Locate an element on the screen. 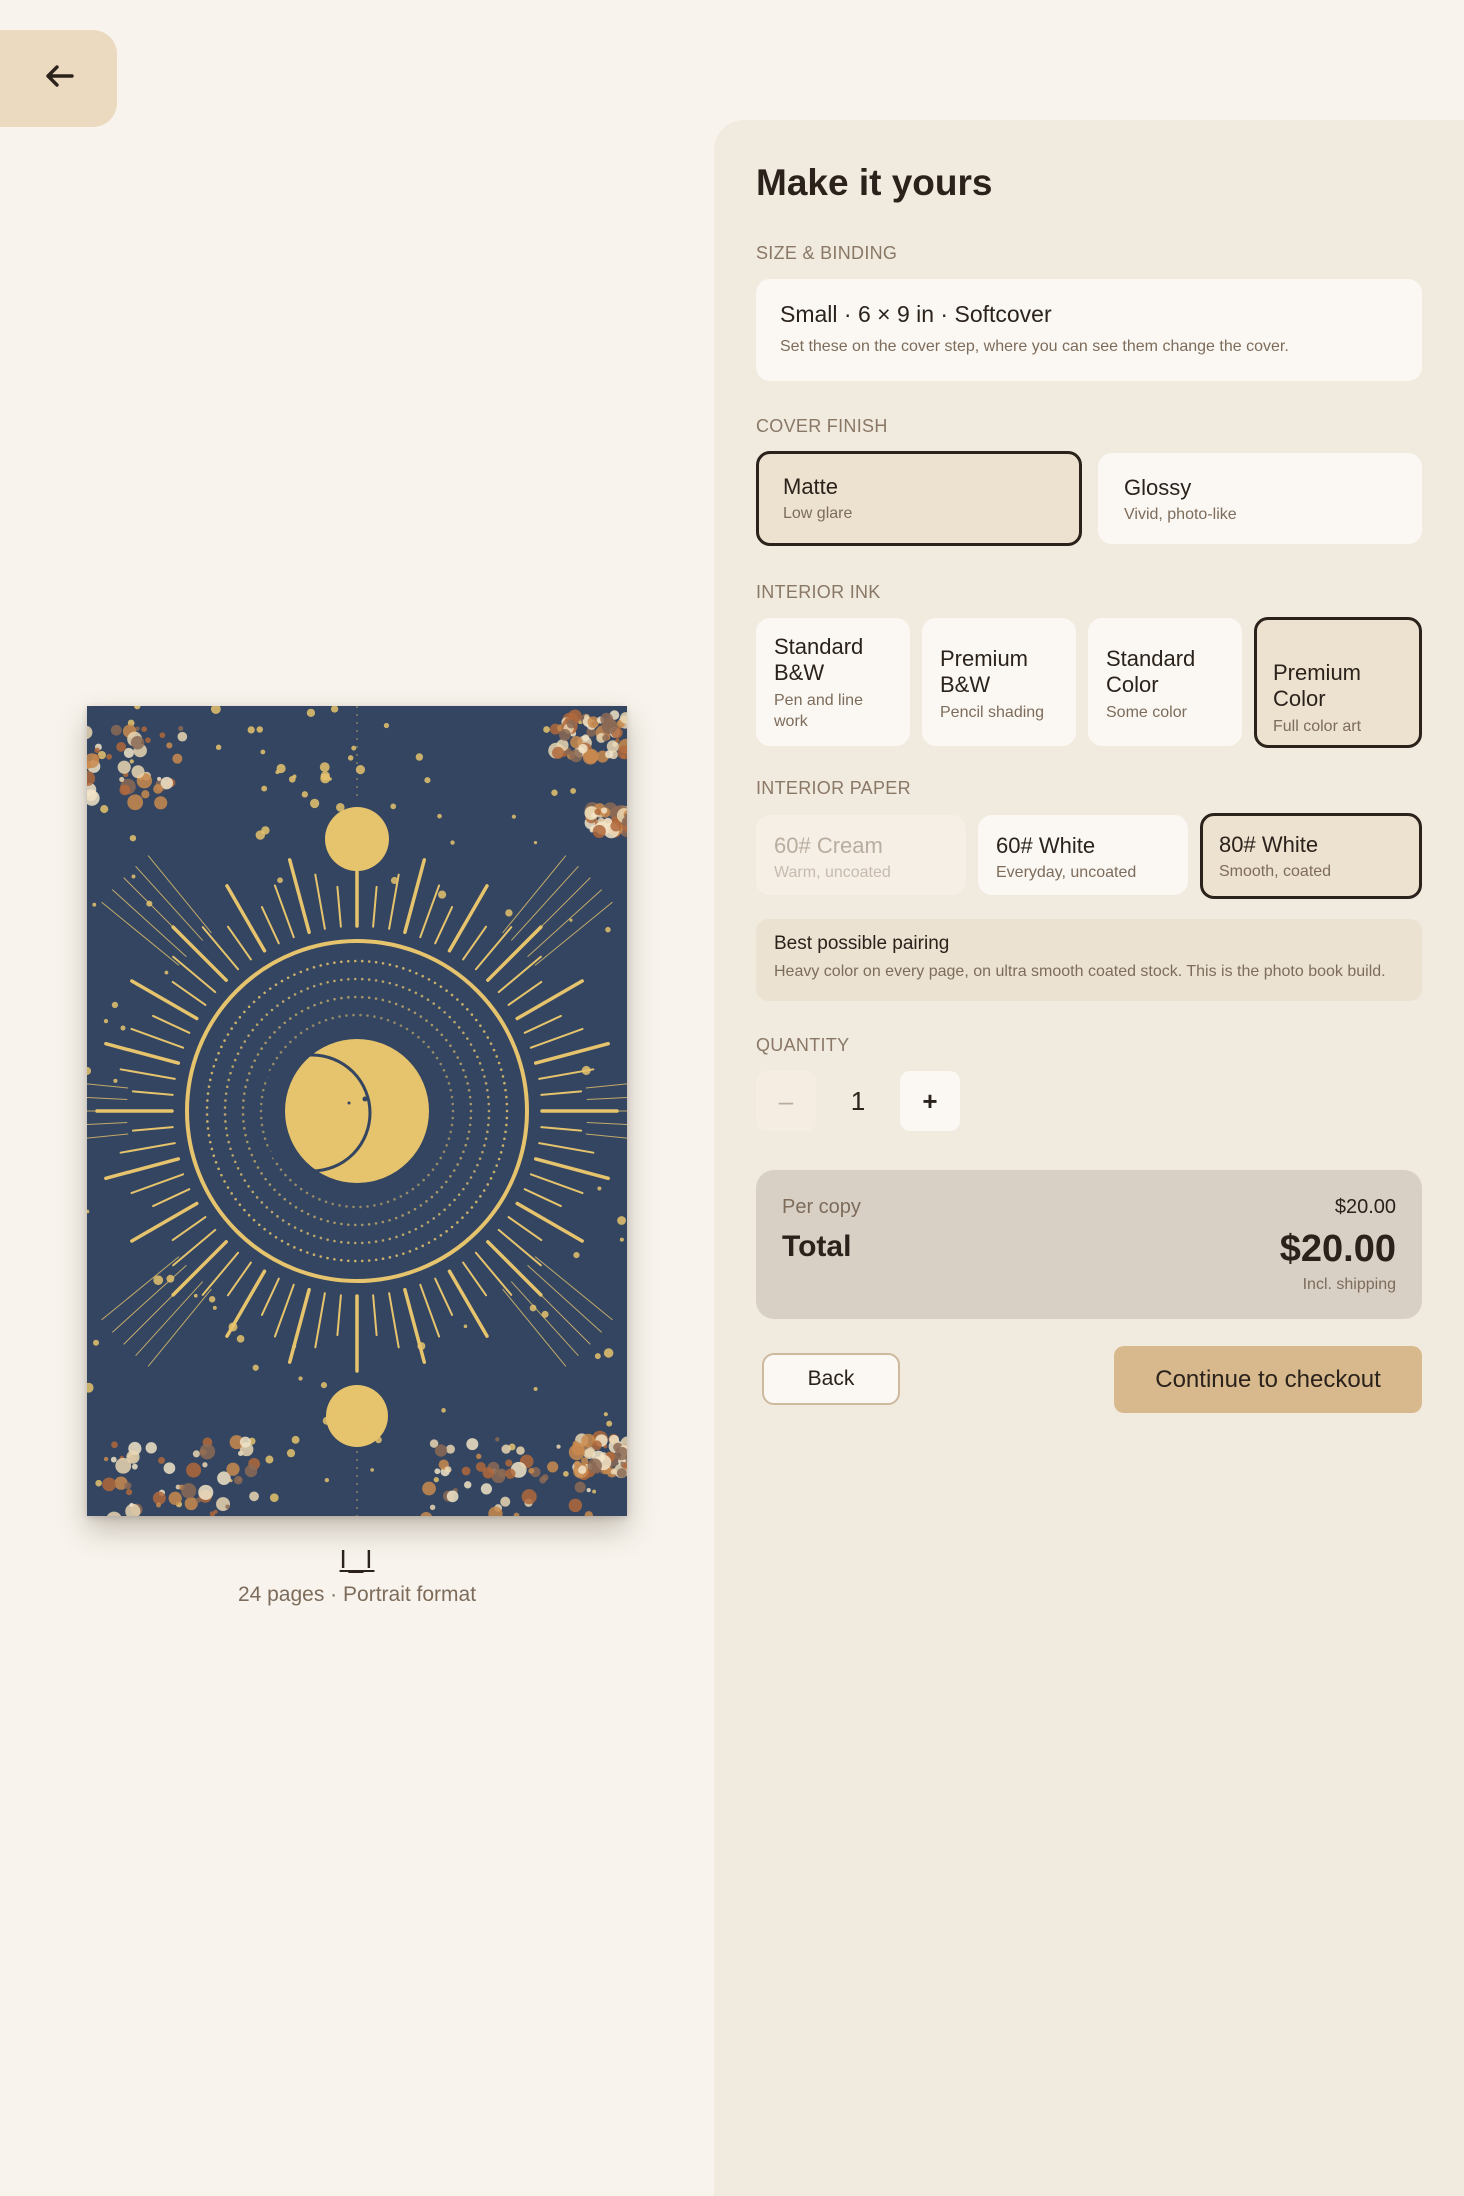  option-title: Standard Color is located at coordinates (1151, 672).